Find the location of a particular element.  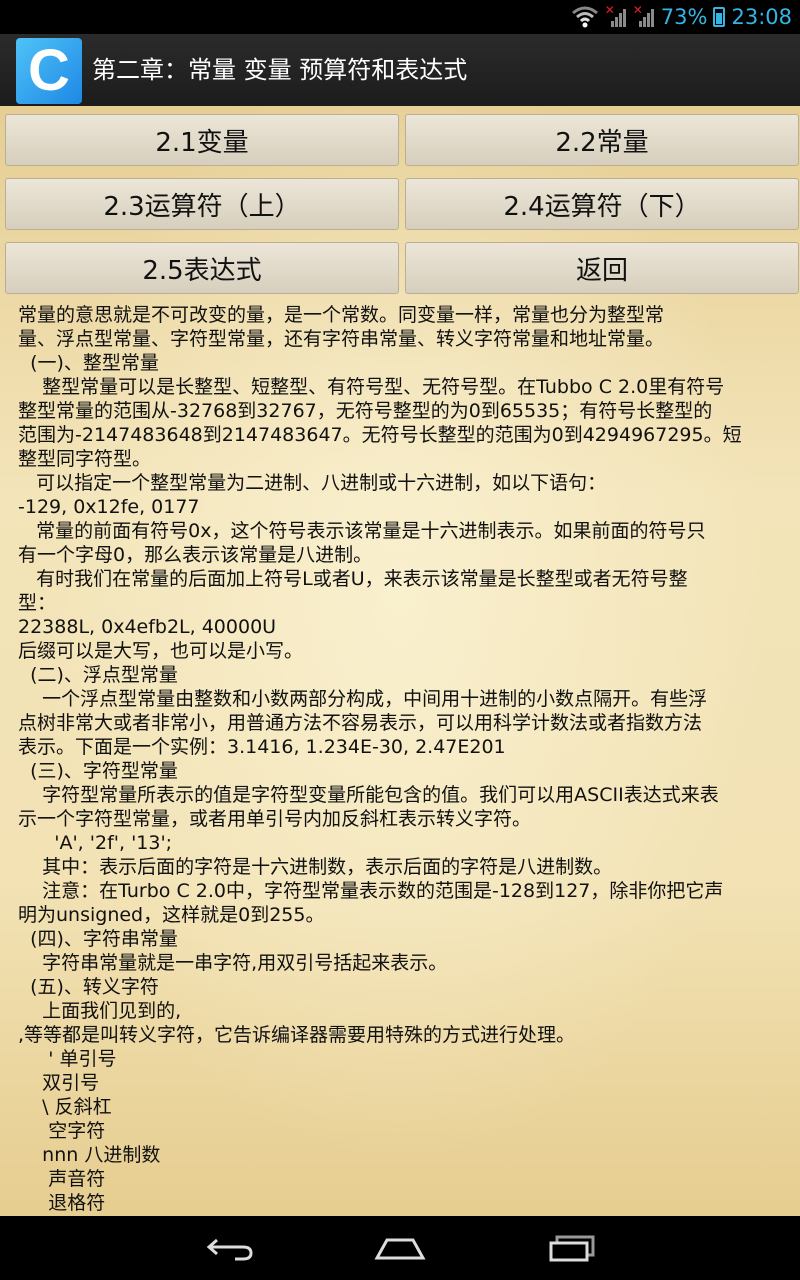

navigation-bar is located at coordinates (400, 1248).